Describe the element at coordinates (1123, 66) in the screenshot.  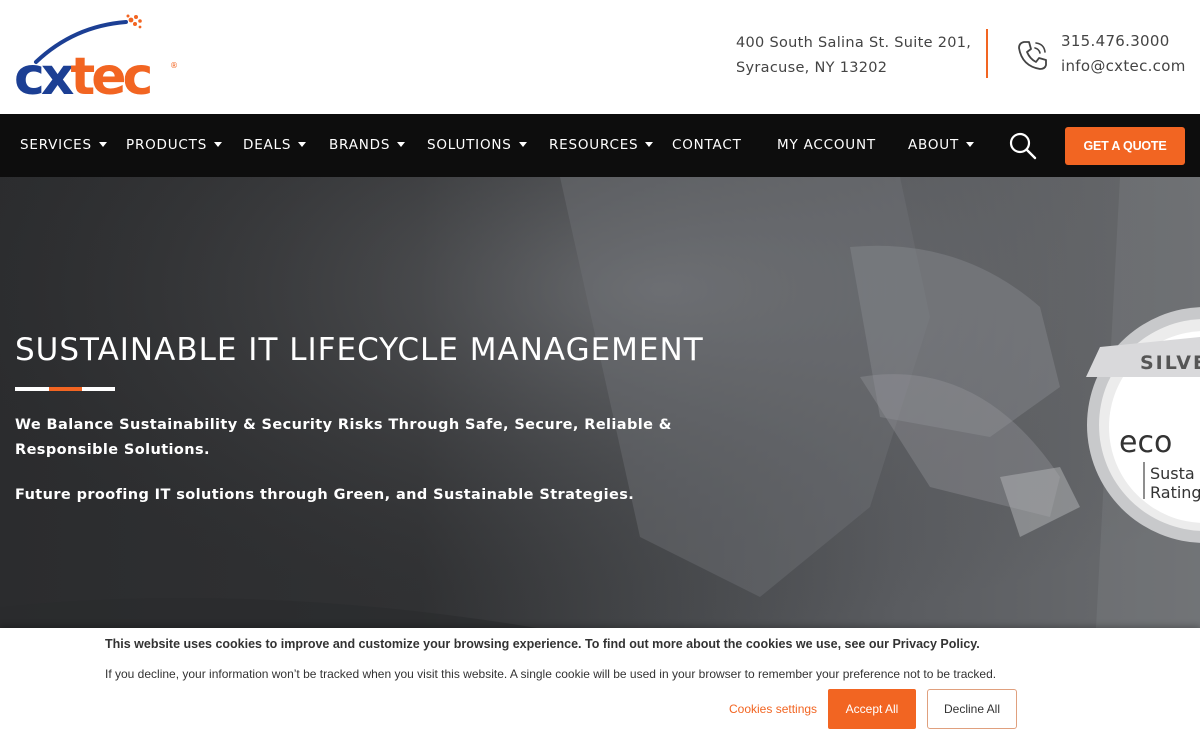
I see `email-link: info@cxtec.com` at that location.